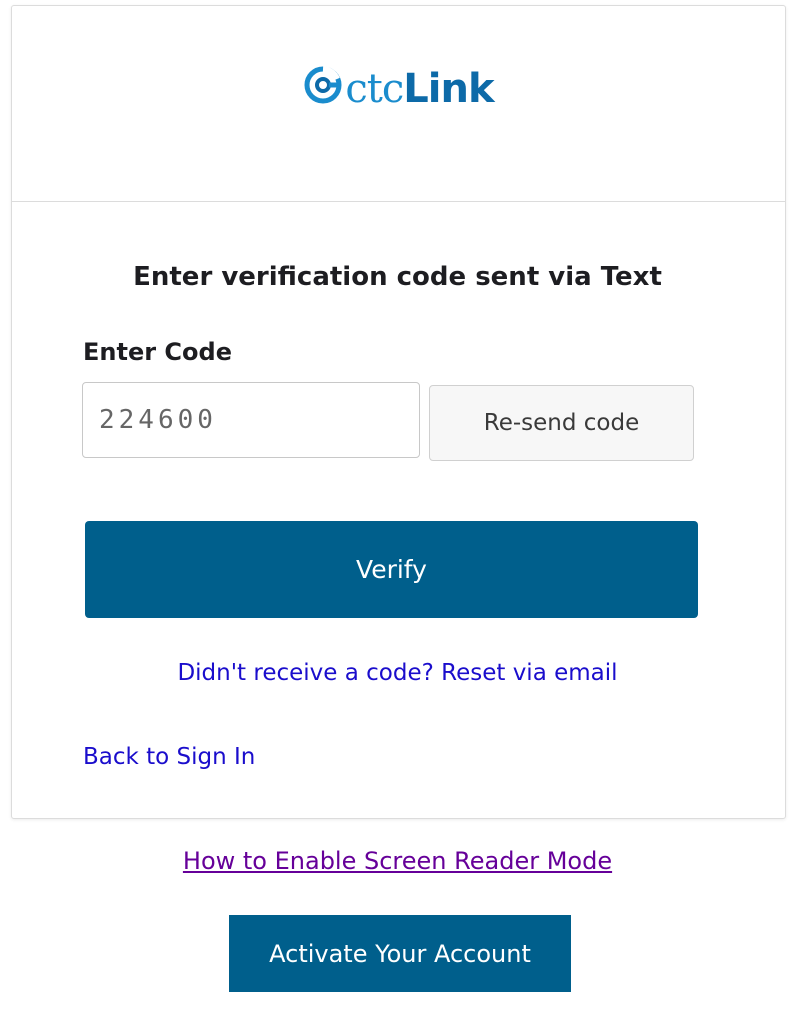 This screenshot has height=1018, width=795. What do you see at coordinates (397, 861) in the screenshot?
I see `screen-reader-mode-link: How to Enable Screen Reader Mode` at bounding box center [397, 861].